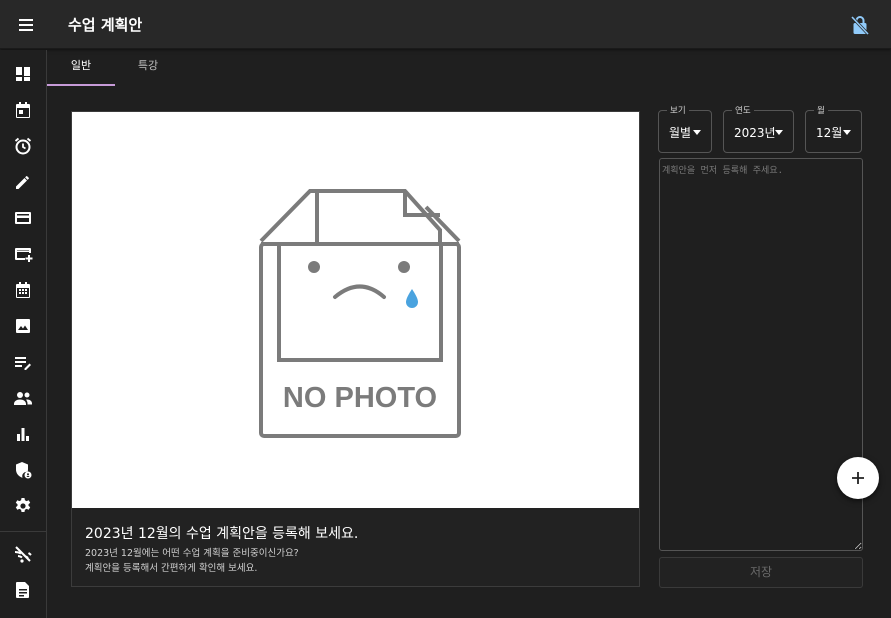 Image resolution: width=891 pixels, height=618 pixels. Describe the element at coordinates (23, 470) in the screenshot. I see `admin-shield-icon` at that location.